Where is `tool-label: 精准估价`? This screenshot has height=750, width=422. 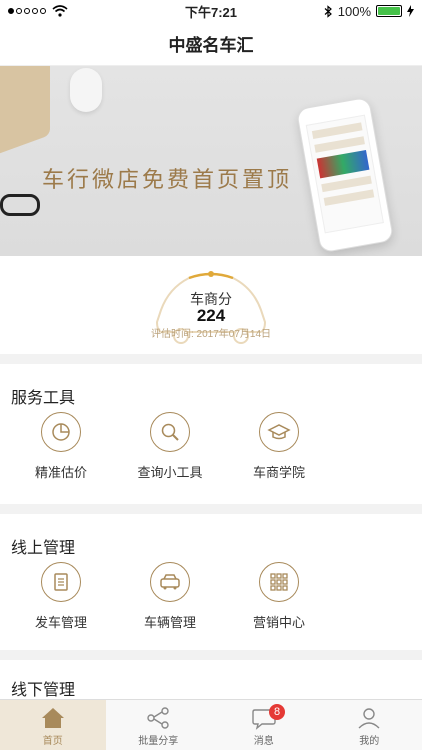
tool-label: 精准估价 is located at coordinates (60, 472).